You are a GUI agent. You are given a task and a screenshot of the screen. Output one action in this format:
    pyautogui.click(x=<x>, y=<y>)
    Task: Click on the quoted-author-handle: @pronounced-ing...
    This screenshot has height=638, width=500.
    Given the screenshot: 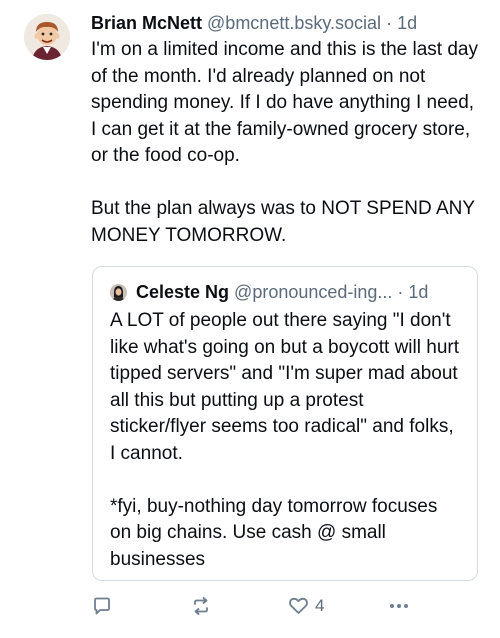 What is the action you would take?
    pyautogui.click(x=313, y=292)
    